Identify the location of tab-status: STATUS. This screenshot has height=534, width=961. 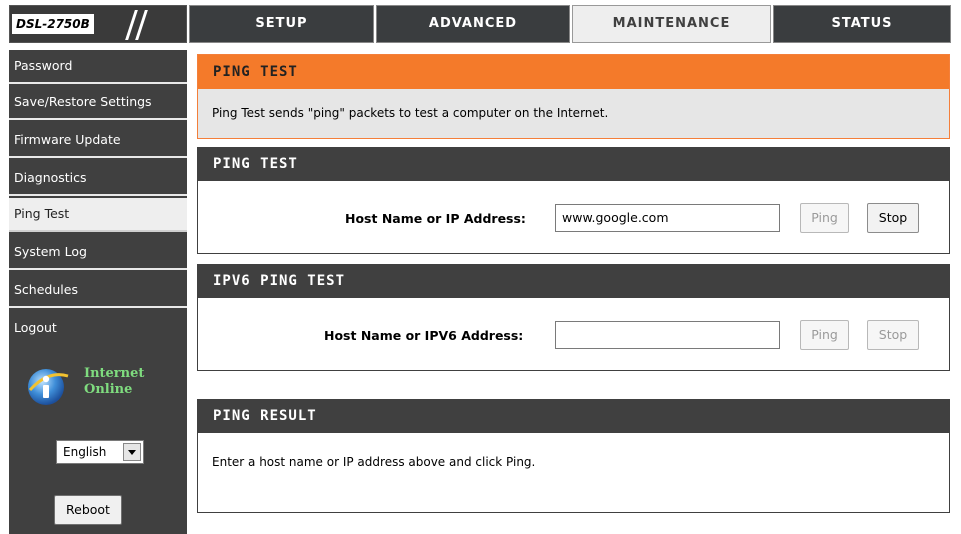
(862, 24).